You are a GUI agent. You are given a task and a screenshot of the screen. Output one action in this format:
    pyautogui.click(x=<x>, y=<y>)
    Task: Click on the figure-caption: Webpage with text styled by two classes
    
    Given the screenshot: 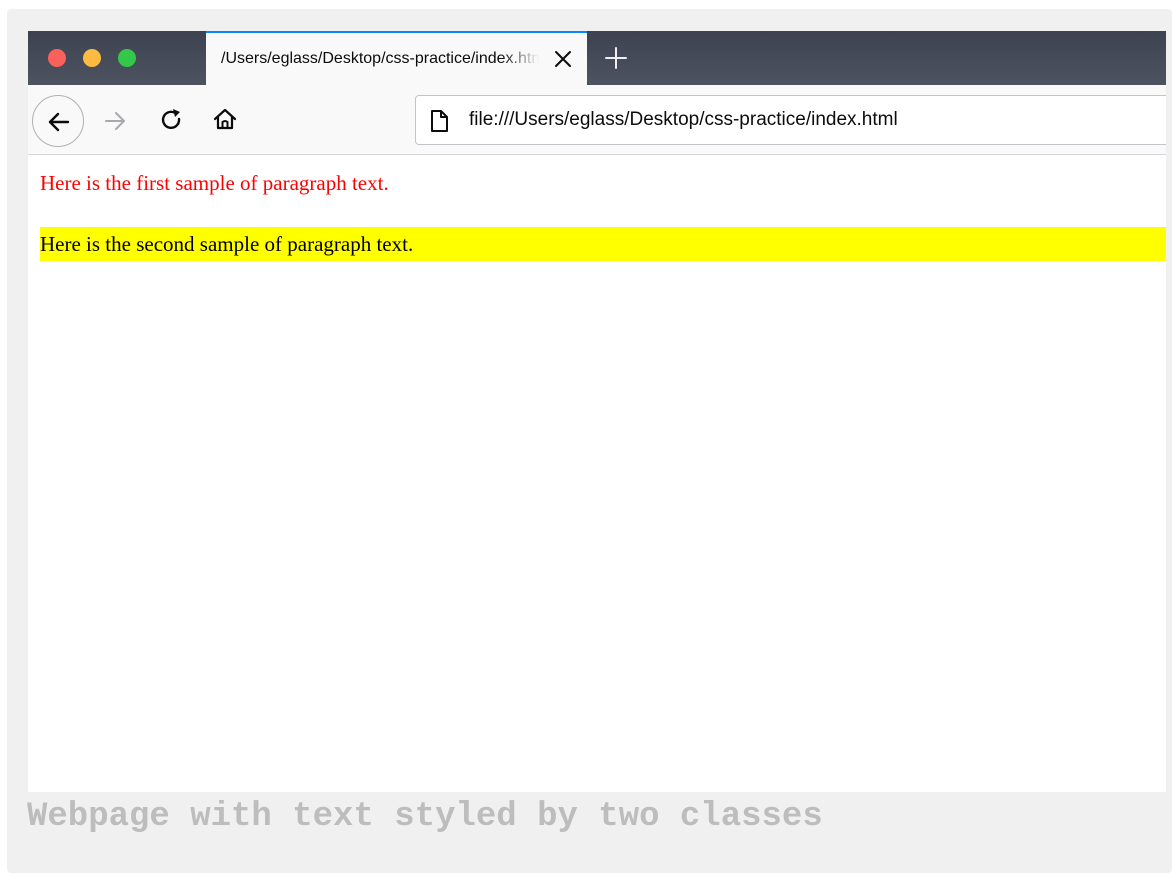 What is the action you would take?
    pyautogui.click(x=425, y=817)
    